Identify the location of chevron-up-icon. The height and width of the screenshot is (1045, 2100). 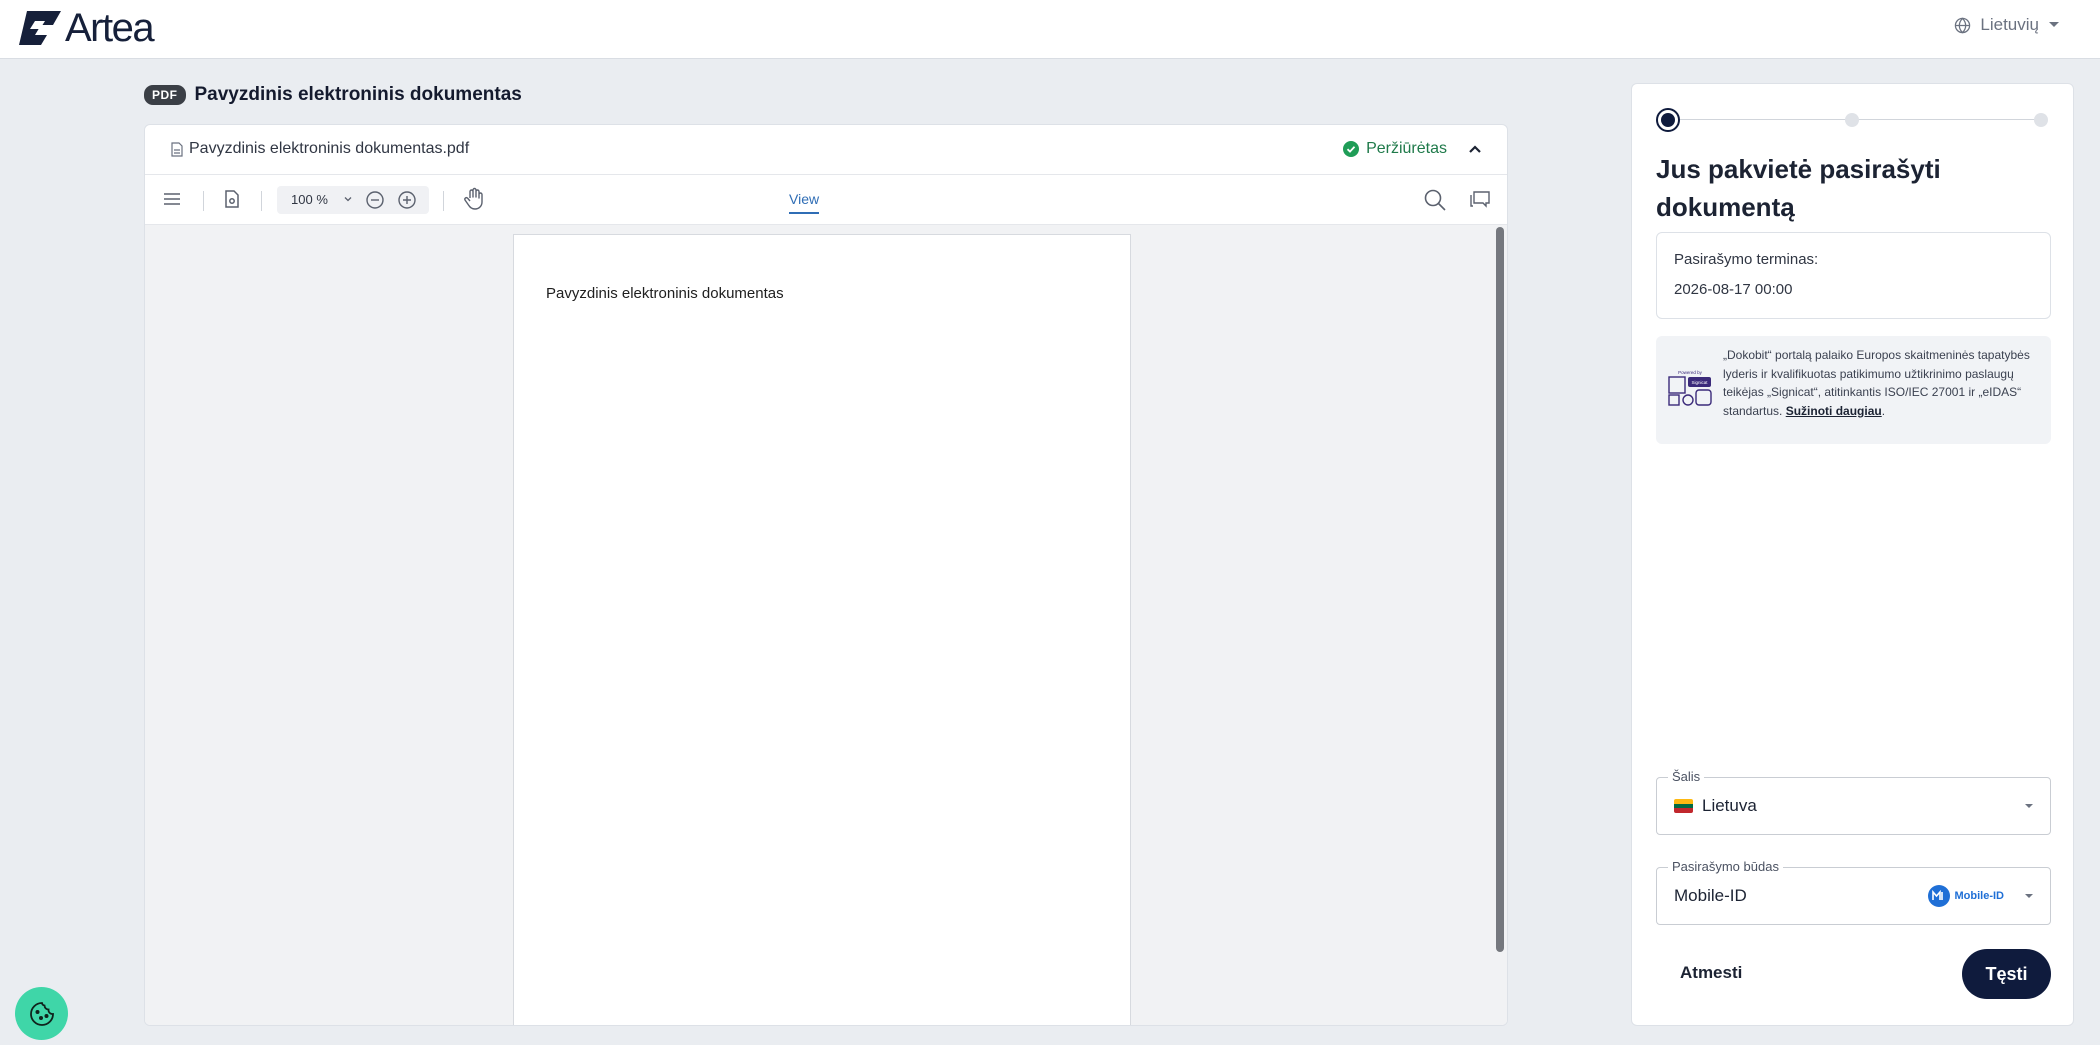
(1475, 149).